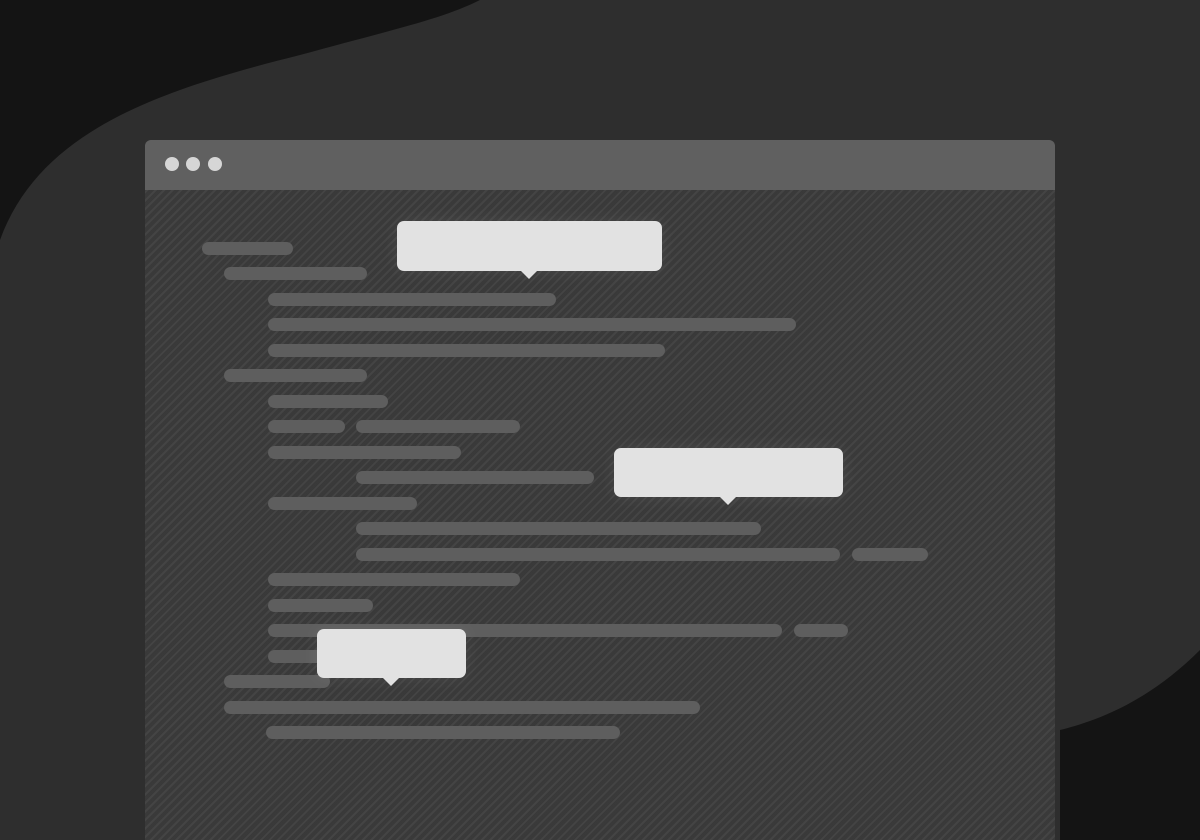 This screenshot has height=840, width=1200. Describe the element at coordinates (600, 165) in the screenshot. I see `window-title-bar` at that location.